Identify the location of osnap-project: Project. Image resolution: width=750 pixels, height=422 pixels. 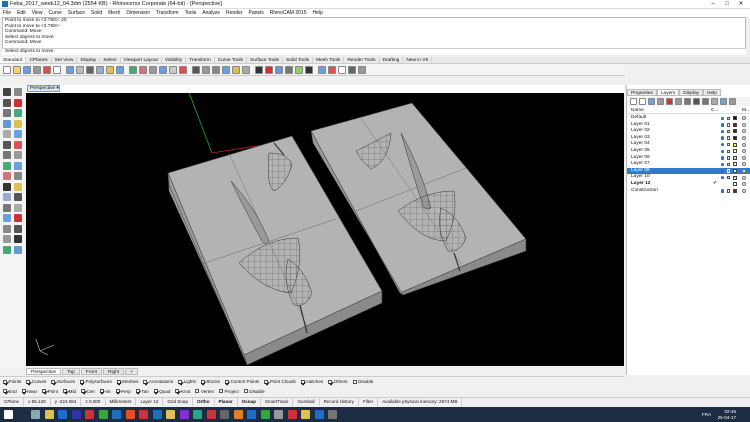
(228, 391).